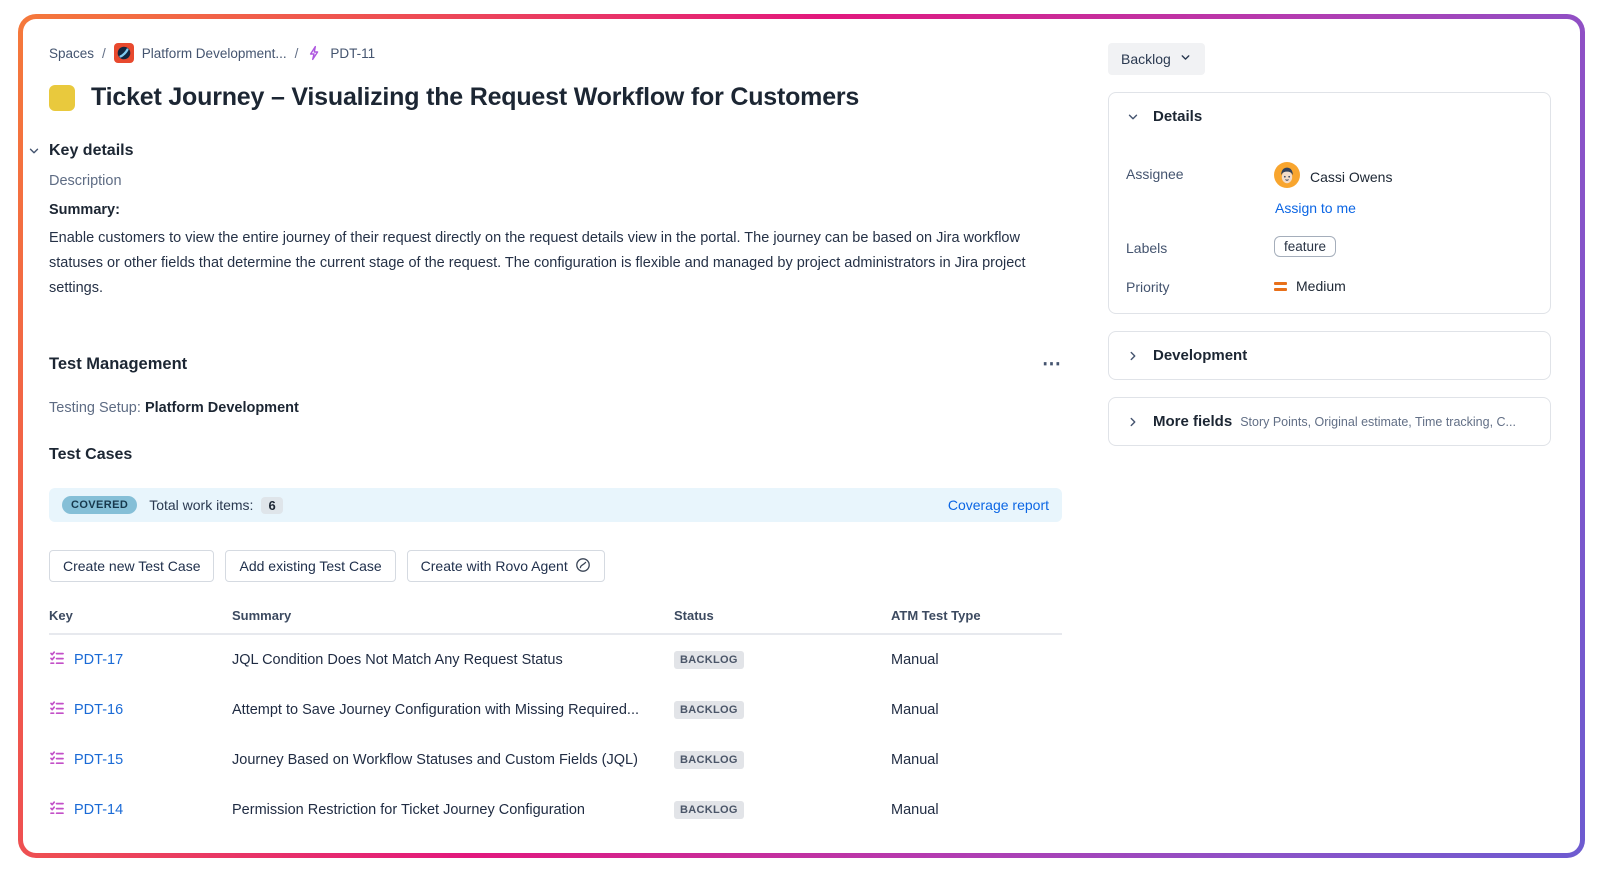 The width and height of the screenshot is (1600, 885). What do you see at coordinates (314, 53) in the screenshot?
I see `issue-type-bolt-icon` at bounding box center [314, 53].